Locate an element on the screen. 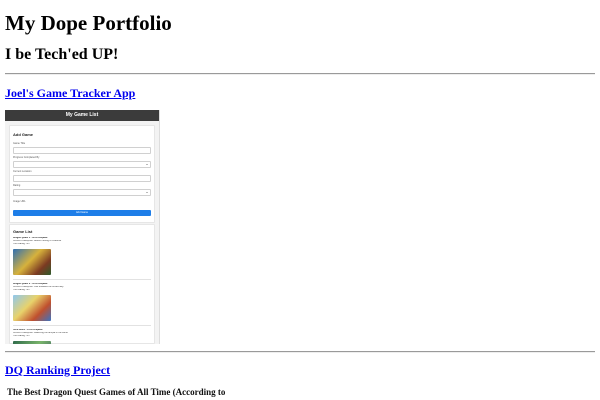 This screenshot has height=400, width=600. game-list-title: Game List is located at coordinates (23, 231).